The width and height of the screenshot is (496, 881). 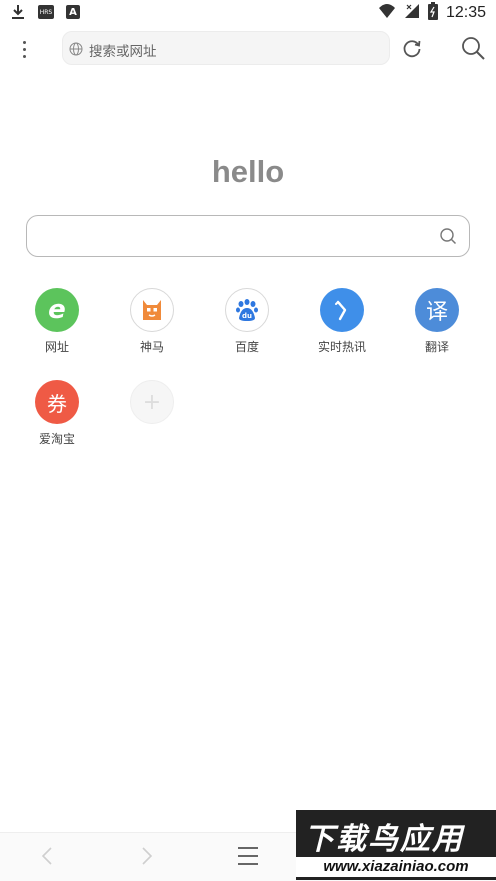 I want to click on url-placeholder: 搜索或网址, so click(x=123, y=52).